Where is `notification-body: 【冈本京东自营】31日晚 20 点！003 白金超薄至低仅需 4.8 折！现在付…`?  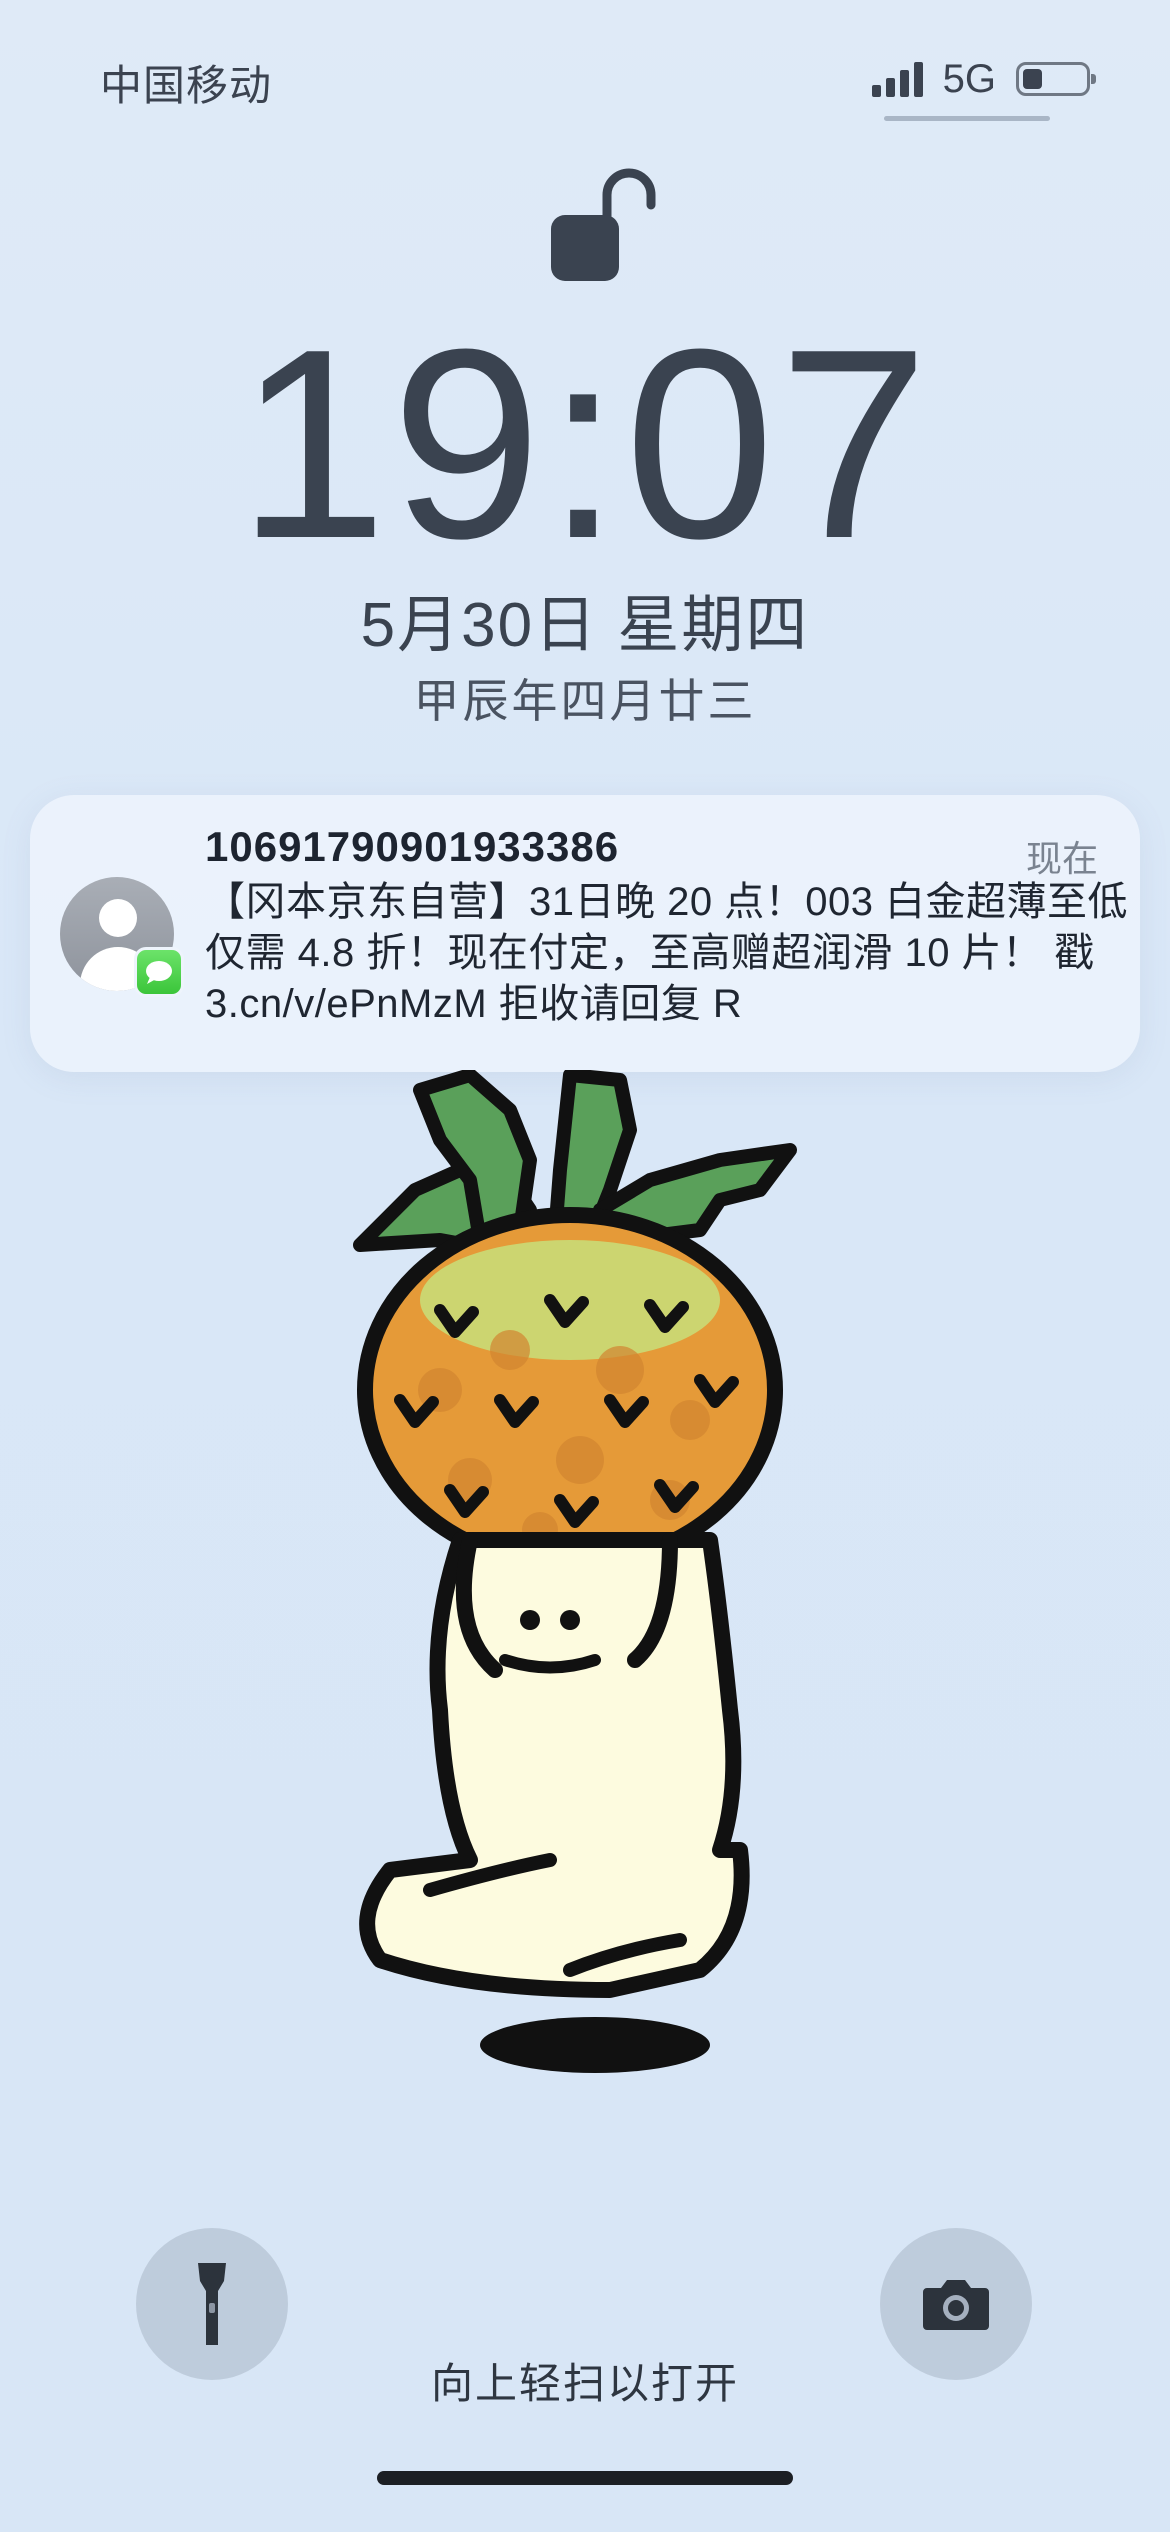 notification-body: 【冈本京东自营】31日晚 20 点！003 白金超薄至低仅需 4.8 折！现在付… is located at coordinates (667, 953).